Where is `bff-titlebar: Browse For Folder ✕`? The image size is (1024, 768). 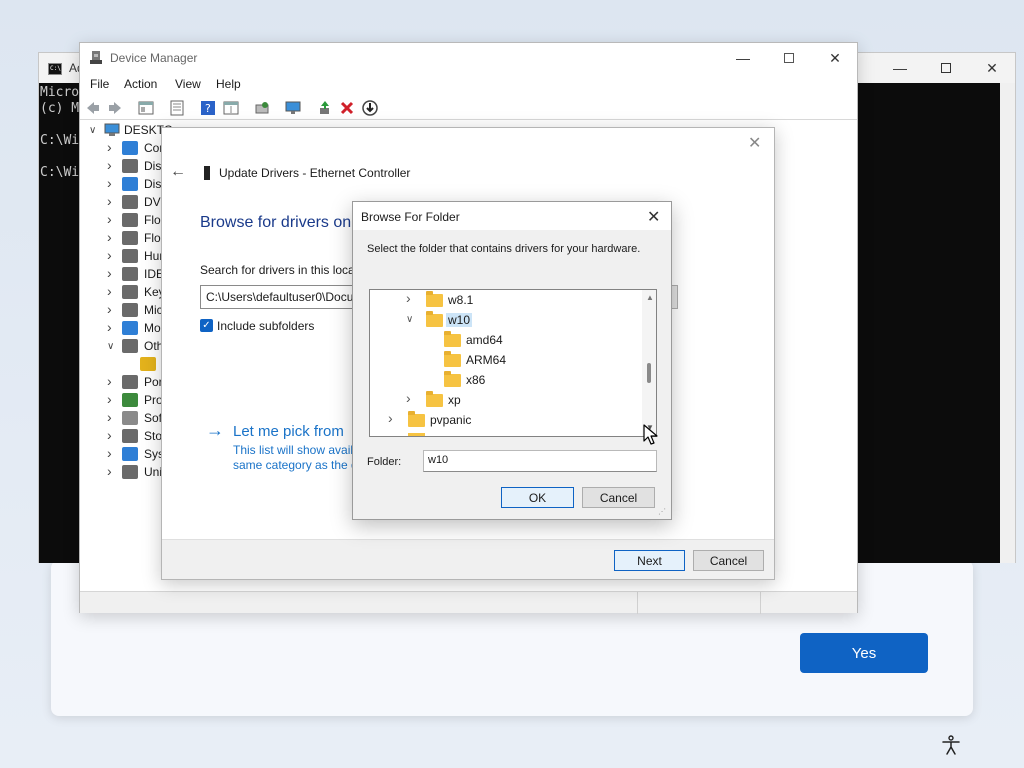 bff-titlebar: Browse For Folder ✕ is located at coordinates (512, 216).